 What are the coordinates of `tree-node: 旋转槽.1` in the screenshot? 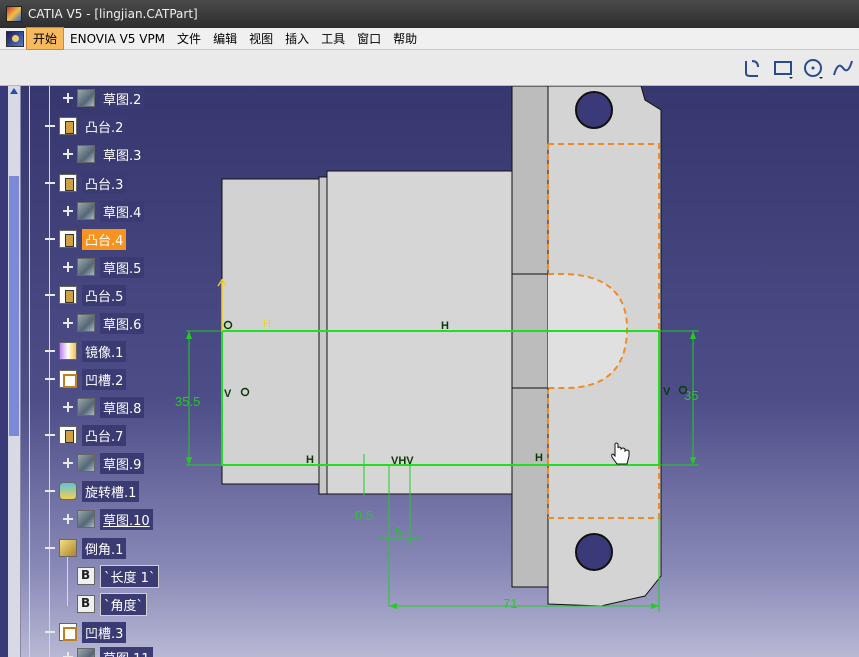 It's located at (92, 491).